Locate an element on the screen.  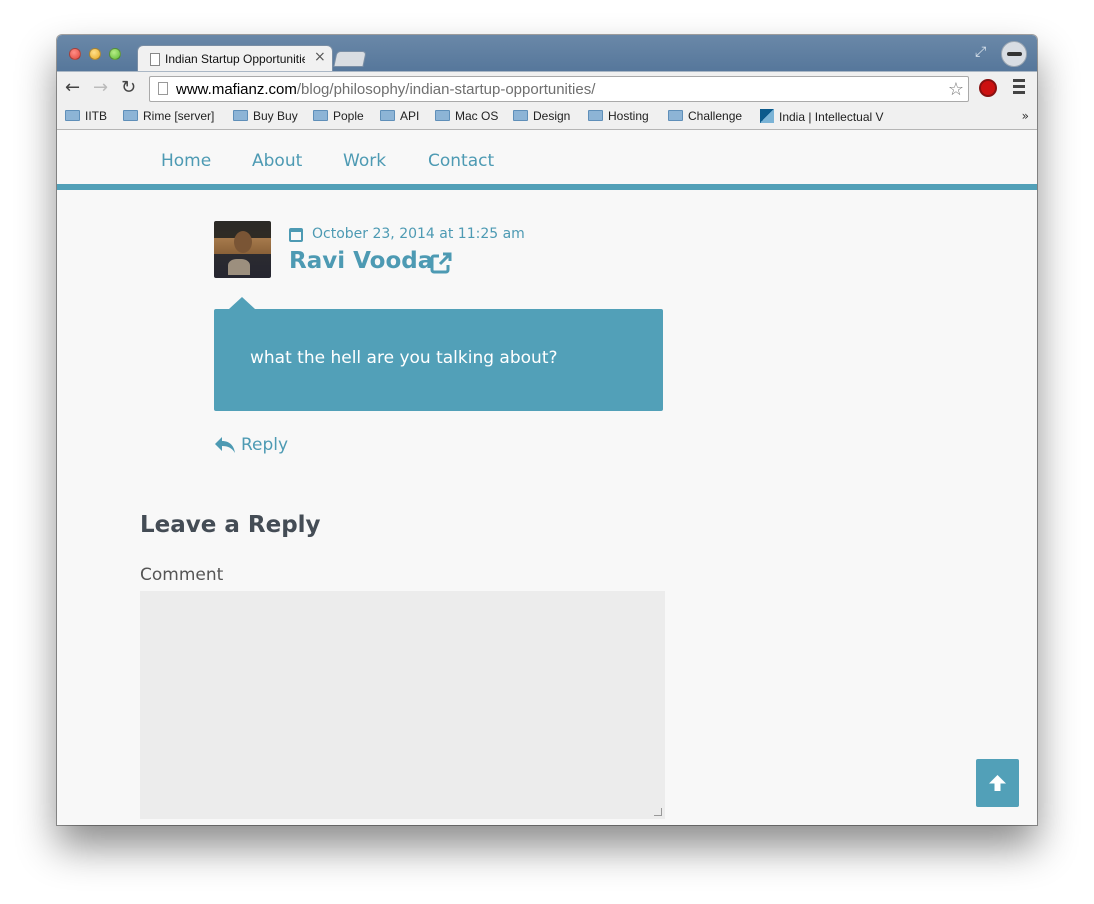
bookmark-item: API is located at coordinates (399, 118).